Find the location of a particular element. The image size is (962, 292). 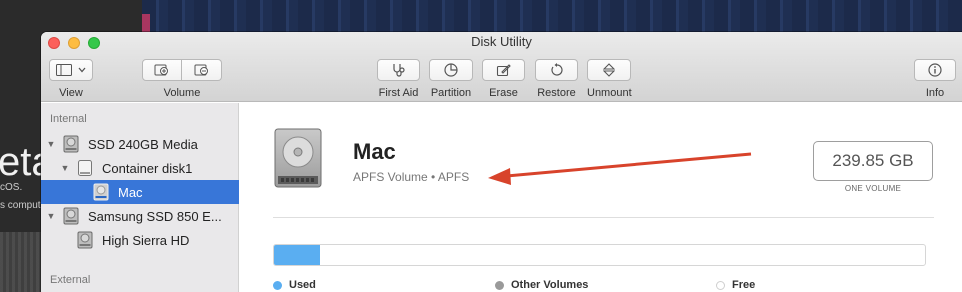

sidebar-section-internal: Internal is located at coordinates (68, 119).